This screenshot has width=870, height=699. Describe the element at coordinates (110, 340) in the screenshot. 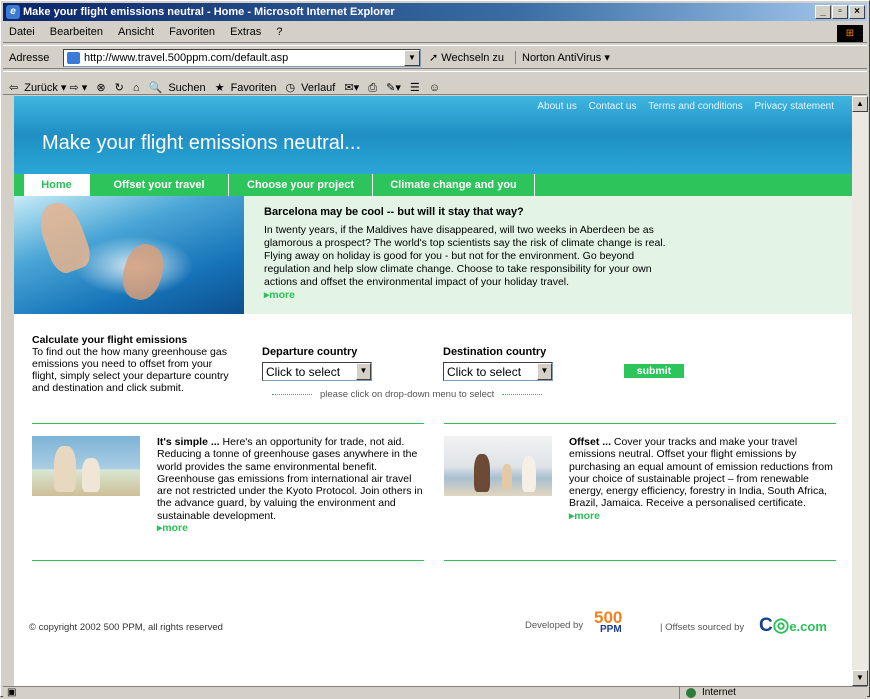

I see `calculator-title: Calculate your flight emissions` at that location.